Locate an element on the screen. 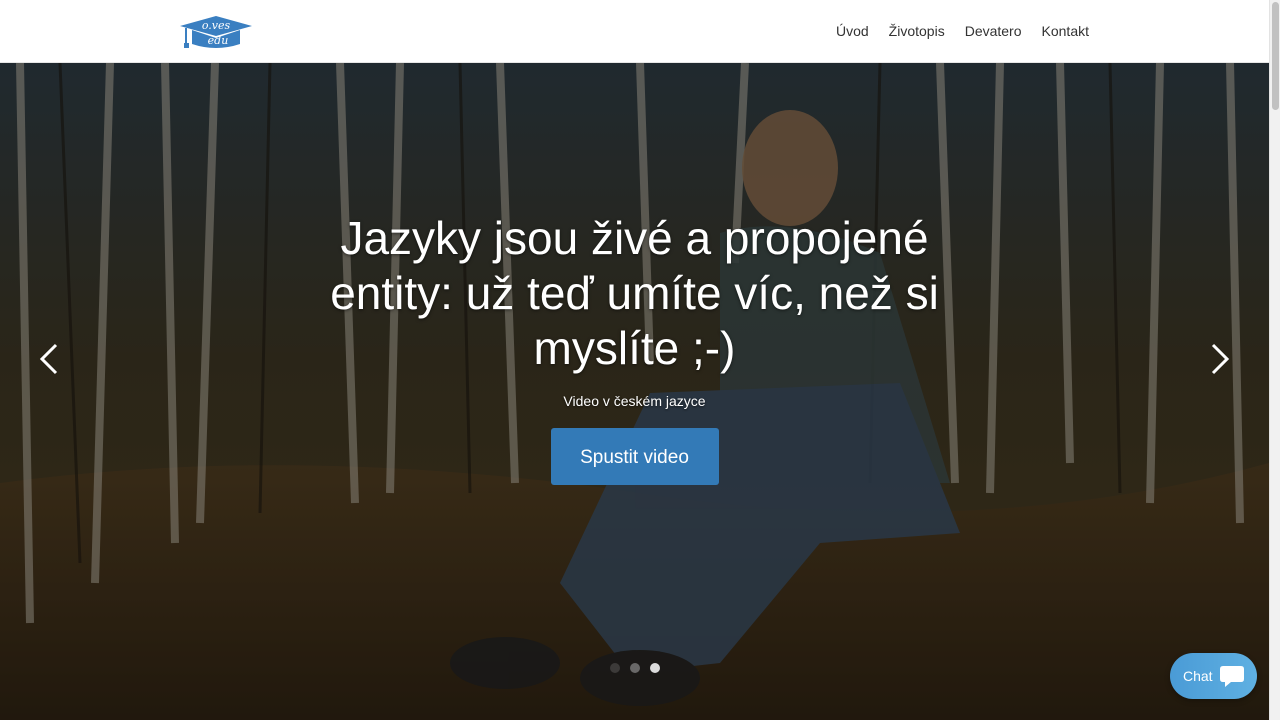 The width and height of the screenshot is (1280, 720). logo-text-top: o.ves is located at coordinates (216, 25).